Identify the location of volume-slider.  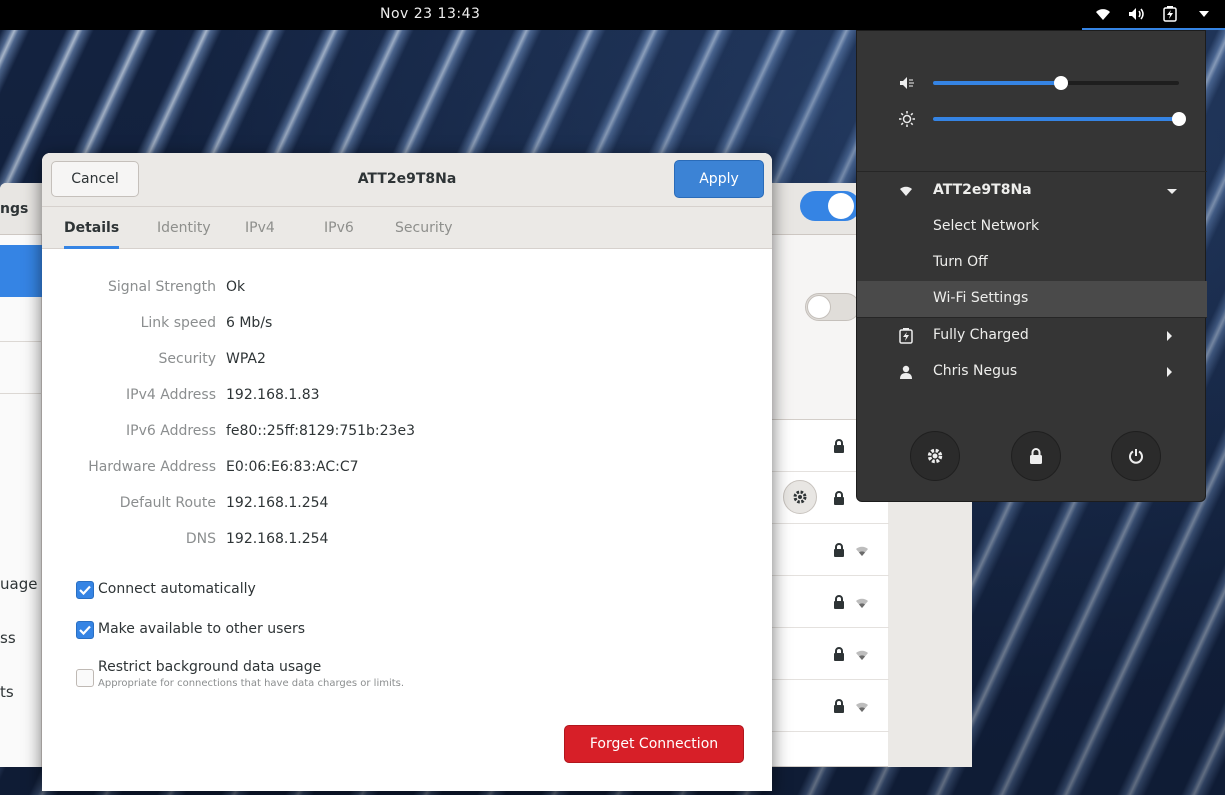
(1056, 83).